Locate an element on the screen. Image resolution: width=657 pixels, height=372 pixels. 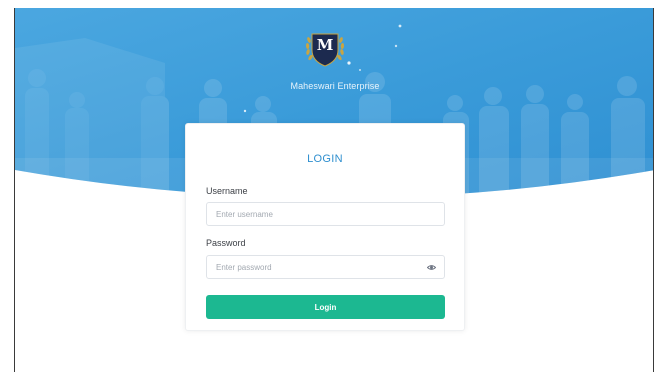
brand-name: Maheswari Enterprise is located at coordinates (335, 86).